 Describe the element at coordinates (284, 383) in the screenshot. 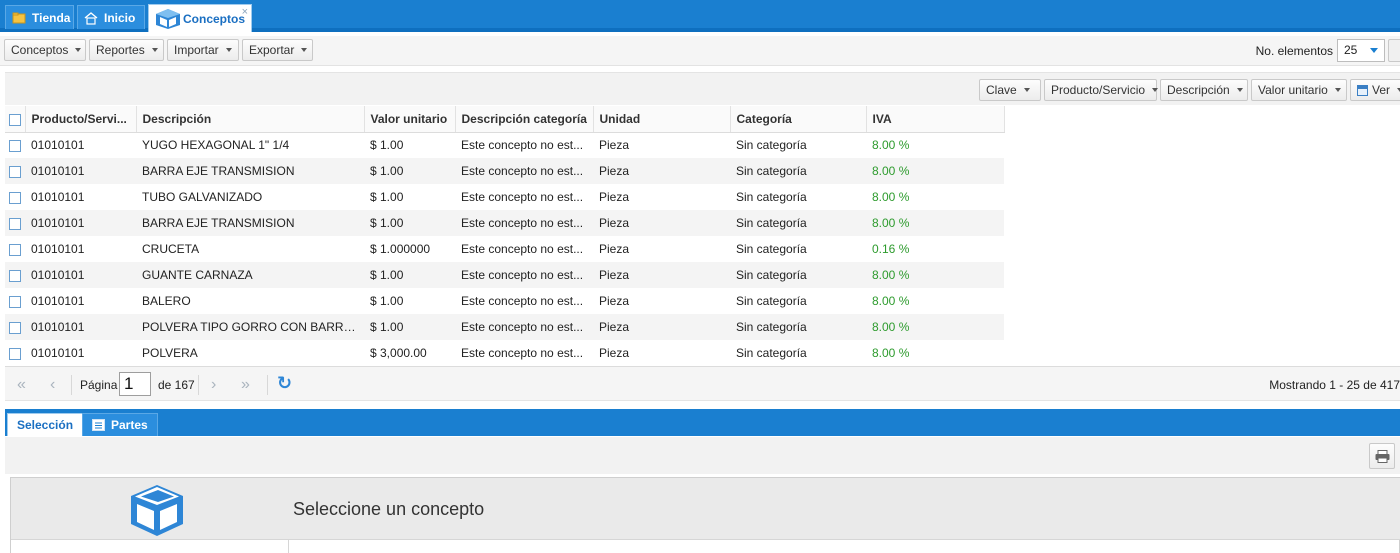

I see `refresh-icon: ↻` at that location.